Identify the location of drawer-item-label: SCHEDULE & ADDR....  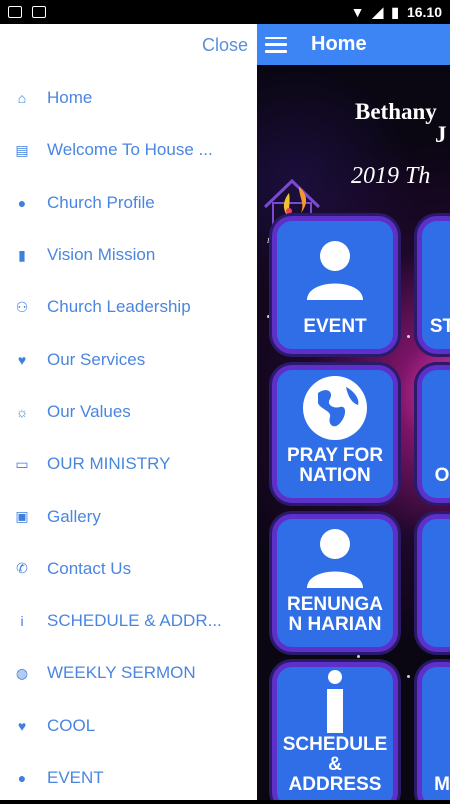
(134, 621).